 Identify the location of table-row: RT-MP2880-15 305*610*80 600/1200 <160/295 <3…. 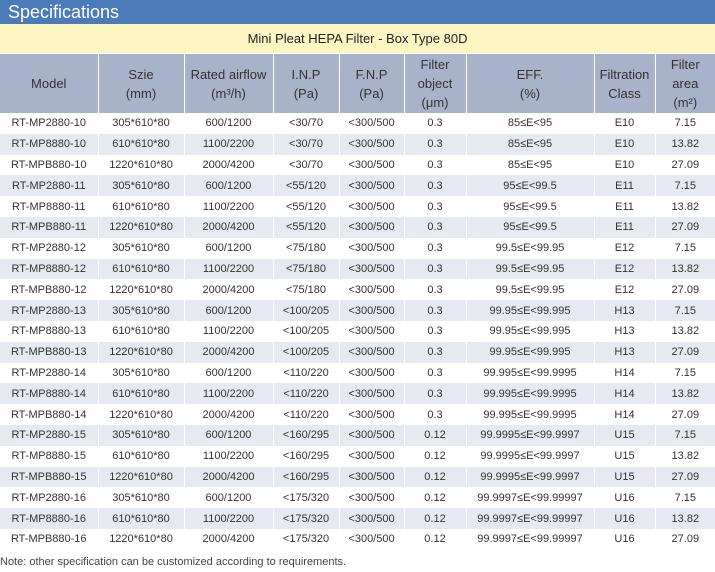
(357, 435).